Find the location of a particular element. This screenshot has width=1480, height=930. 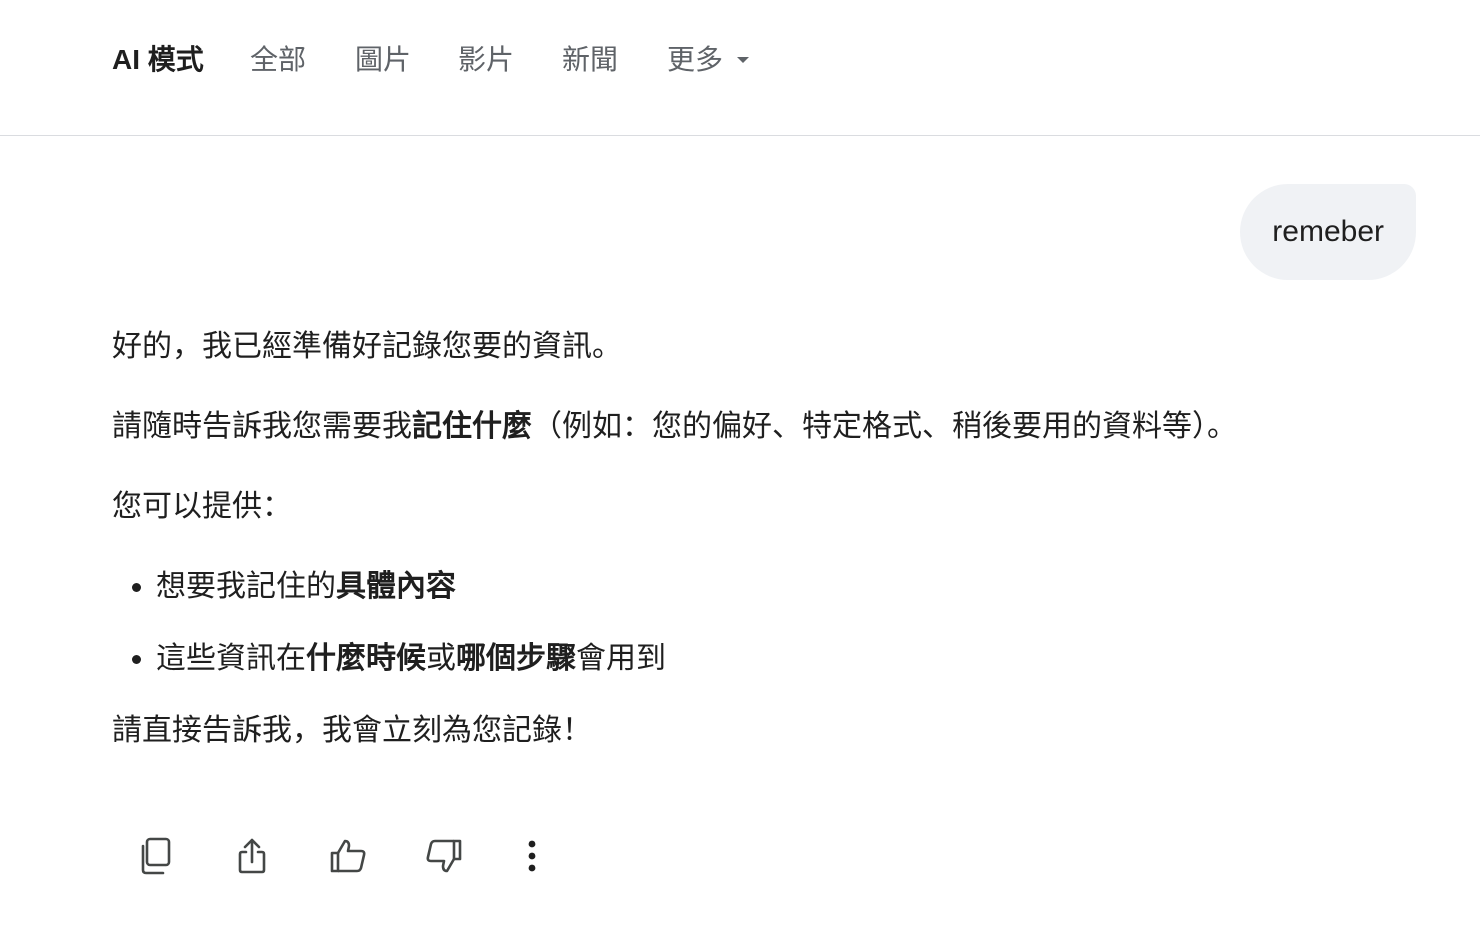

tab-more: 更多 is located at coordinates (708, 60).